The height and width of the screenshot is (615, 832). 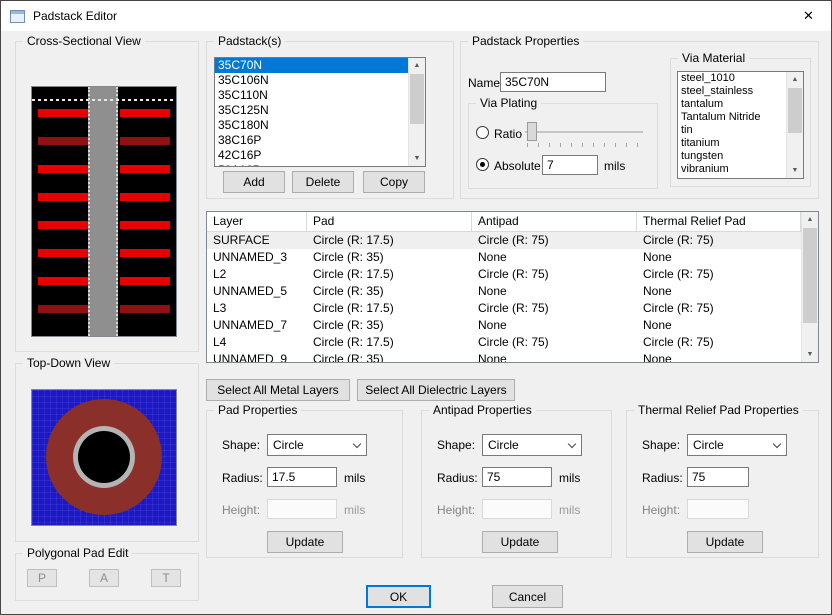 What do you see at coordinates (570, 478) in the screenshot?
I see `antipad-radius-units: mils` at bounding box center [570, 478].